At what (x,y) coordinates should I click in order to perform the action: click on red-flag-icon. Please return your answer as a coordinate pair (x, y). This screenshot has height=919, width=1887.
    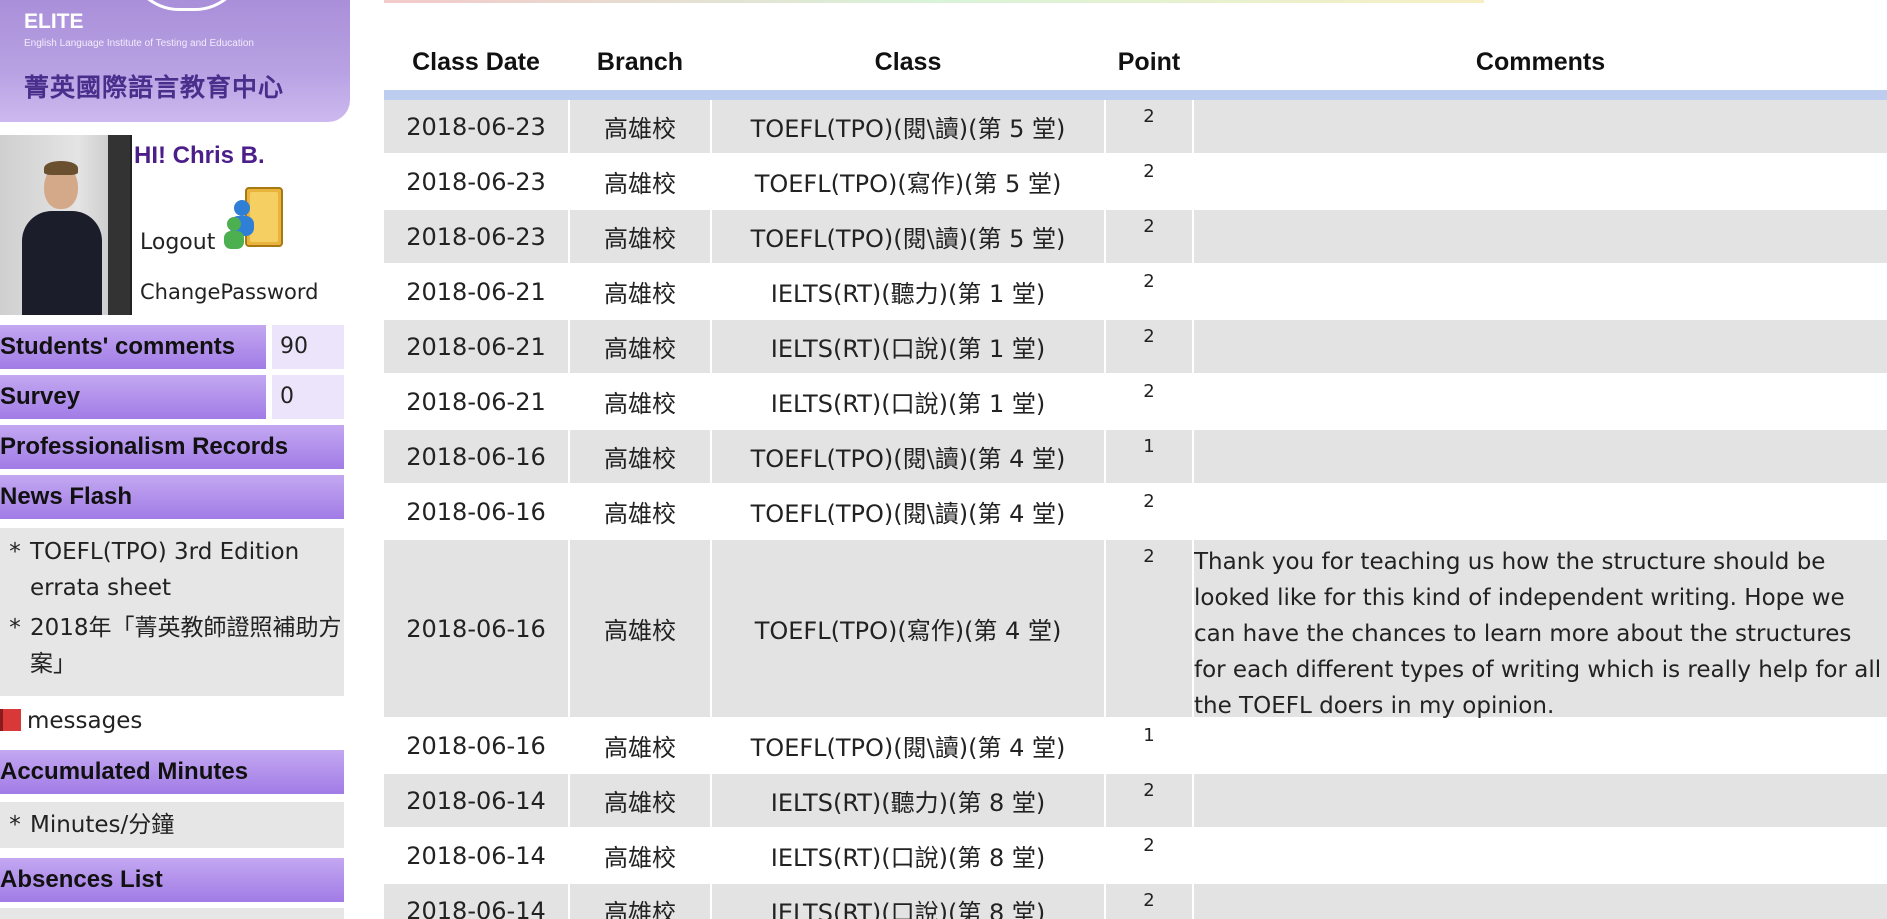
    Looking at the image, I should click on (10, 720).